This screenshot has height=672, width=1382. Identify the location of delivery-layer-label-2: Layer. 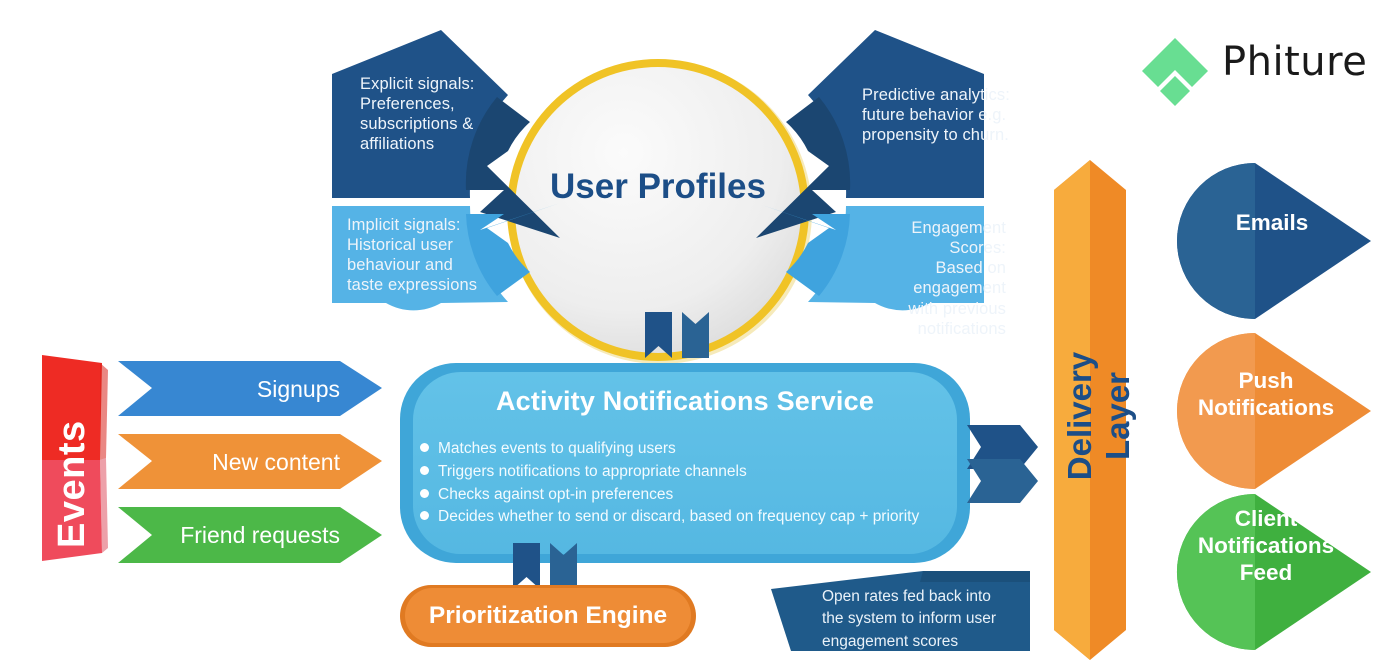
(1117, 416).